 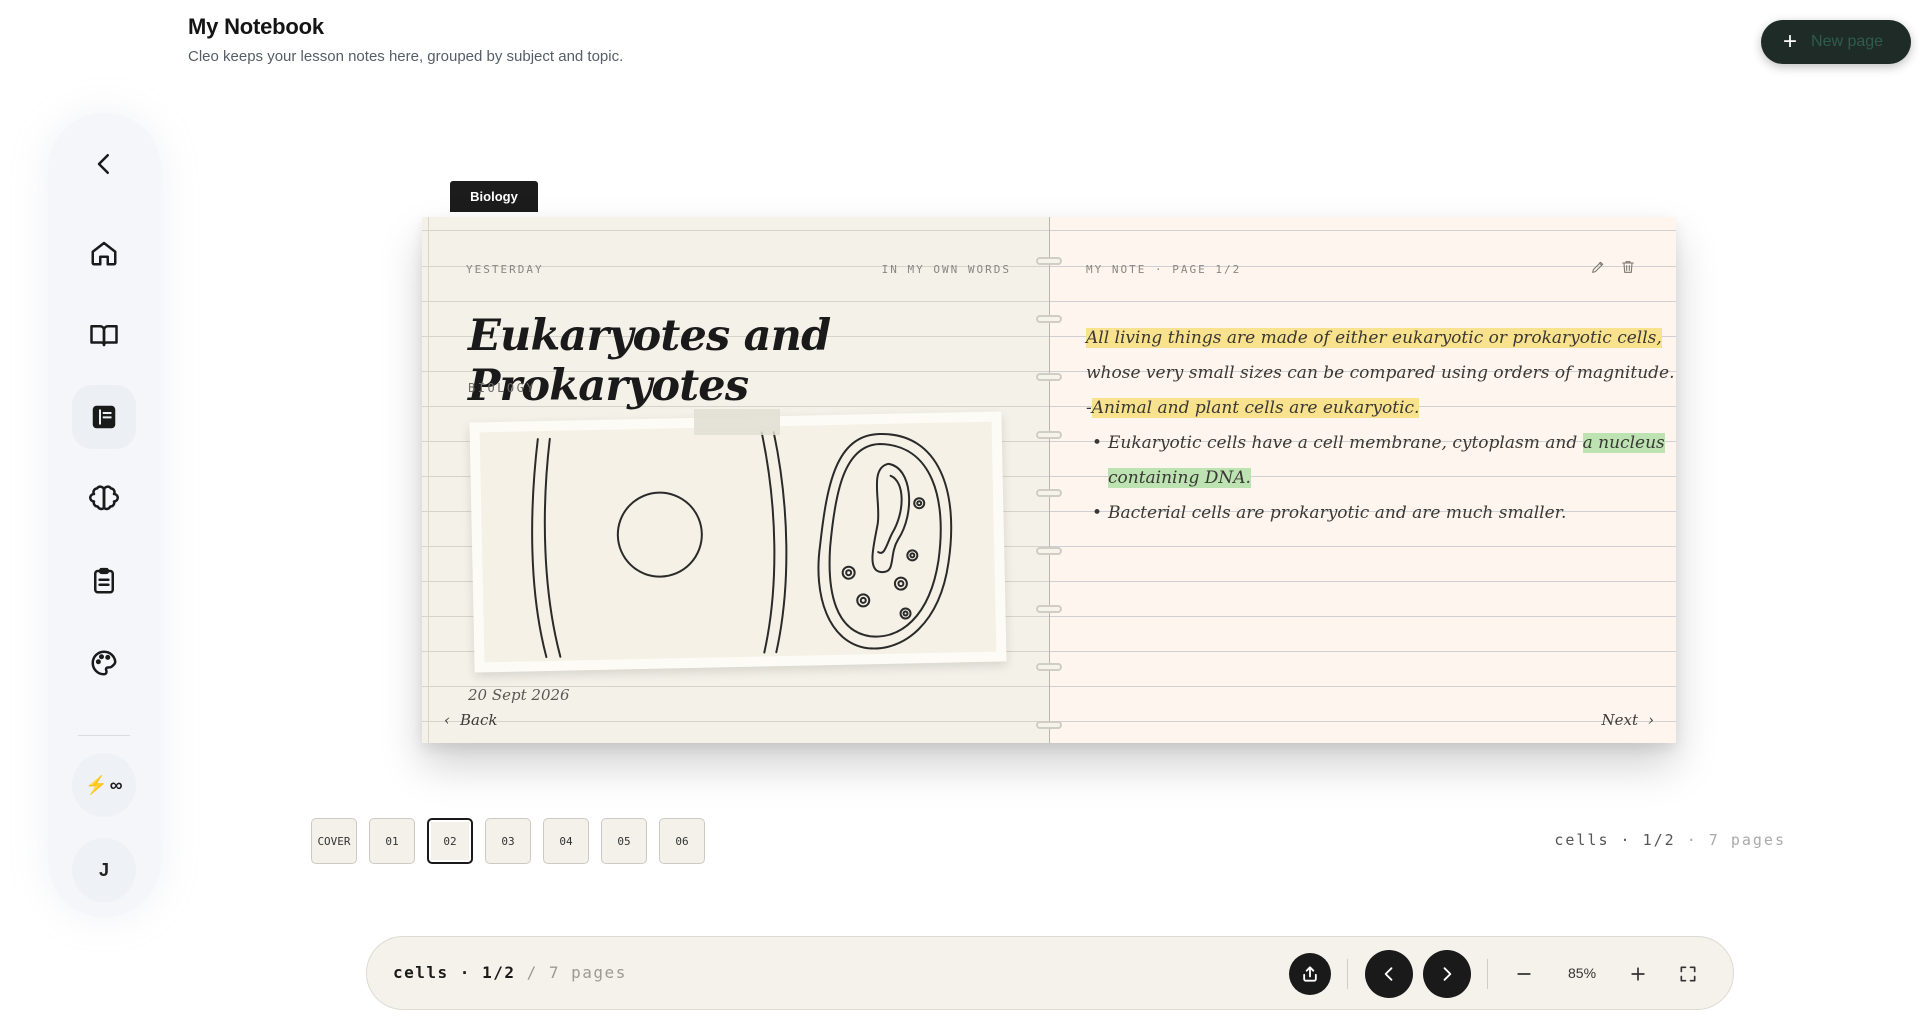 I want to click on toolbar-position: 1/2, so click(x=499, y=972).